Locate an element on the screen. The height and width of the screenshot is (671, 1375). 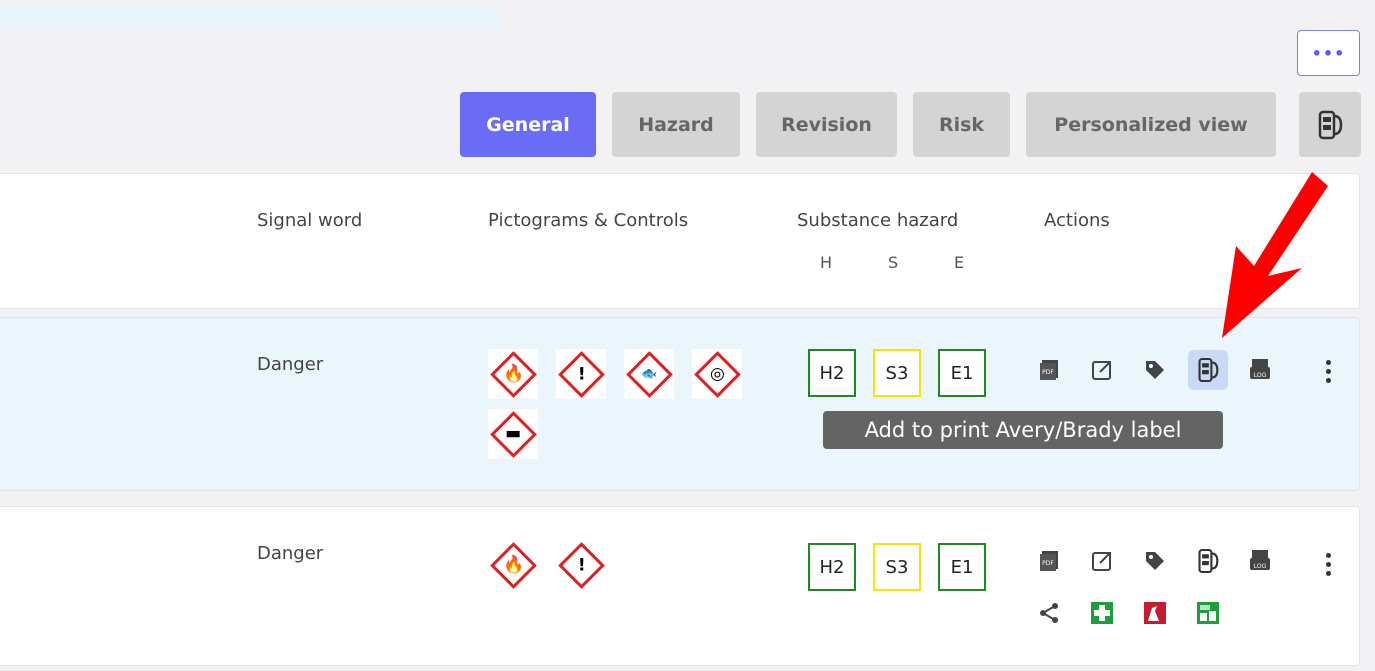
label-roll-icon is located at coordinates (1330, 124).